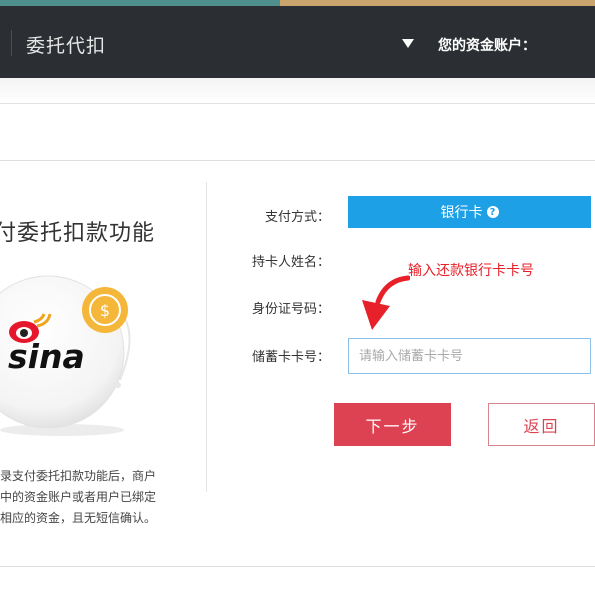  I want to click on card-number-label: 储蓄卡卡号：, so click(290, 357).